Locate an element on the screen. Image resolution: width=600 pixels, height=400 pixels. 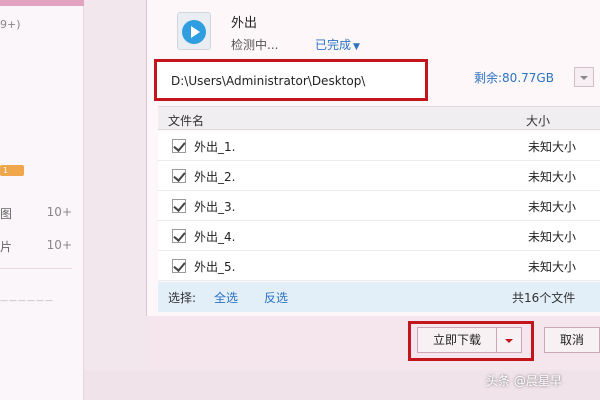
table-row: 外出_1. 未知大小 is located at coordinates (379, 146).